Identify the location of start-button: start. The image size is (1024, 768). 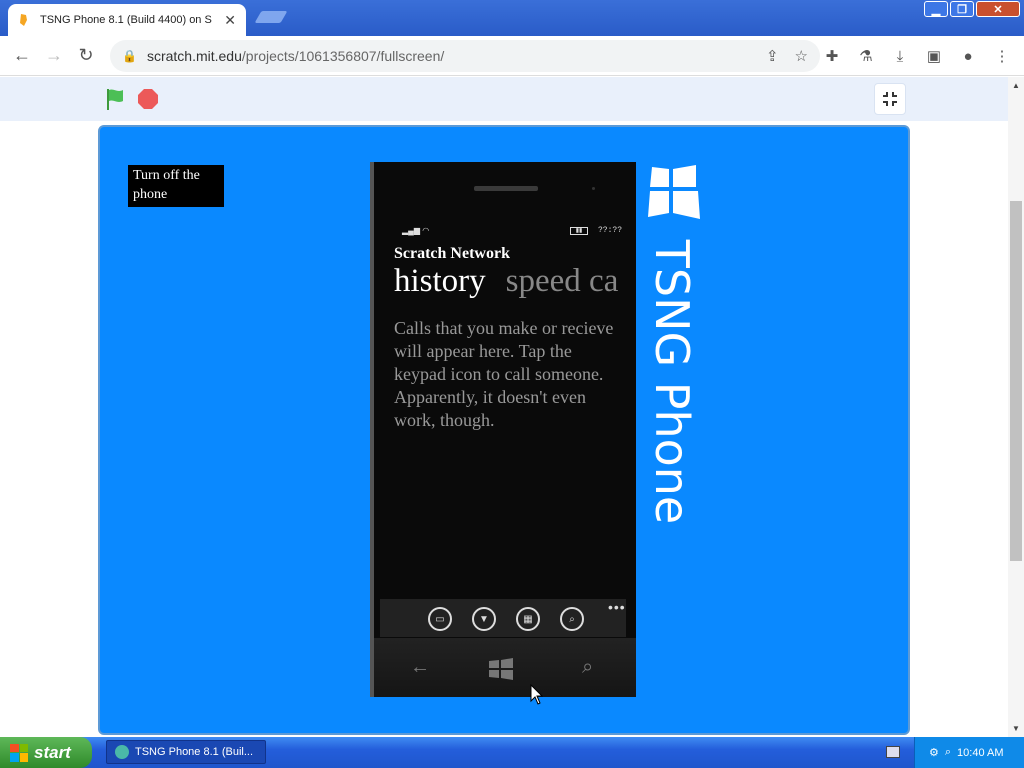
(46, 752).